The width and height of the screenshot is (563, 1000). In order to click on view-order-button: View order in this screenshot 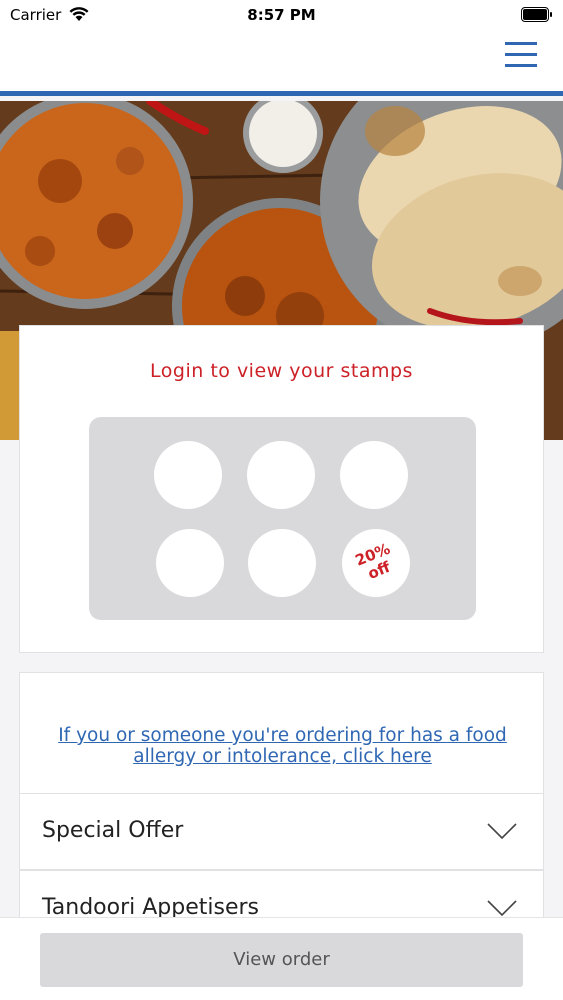, I will do `click(281, 960)`.